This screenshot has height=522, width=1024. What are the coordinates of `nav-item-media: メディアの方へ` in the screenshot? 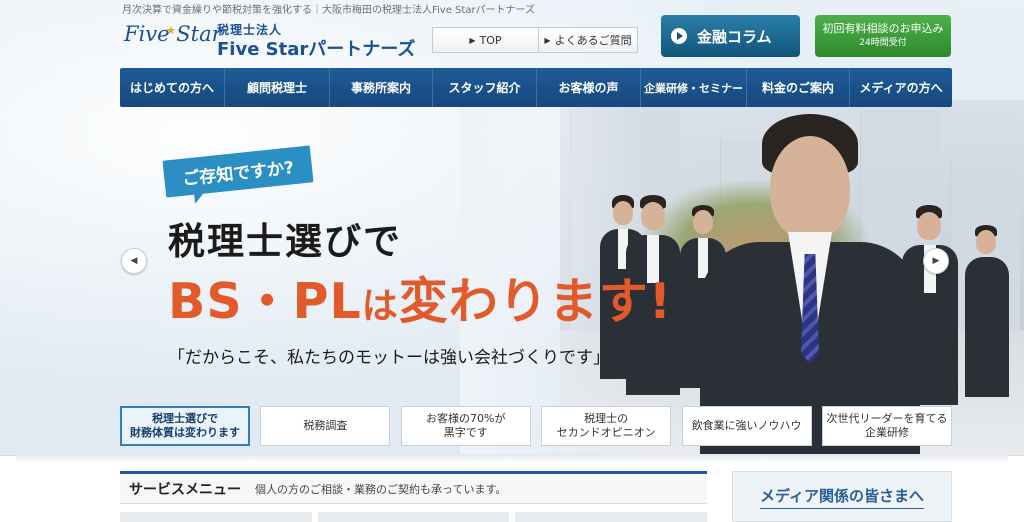 It's located at (901, 87).